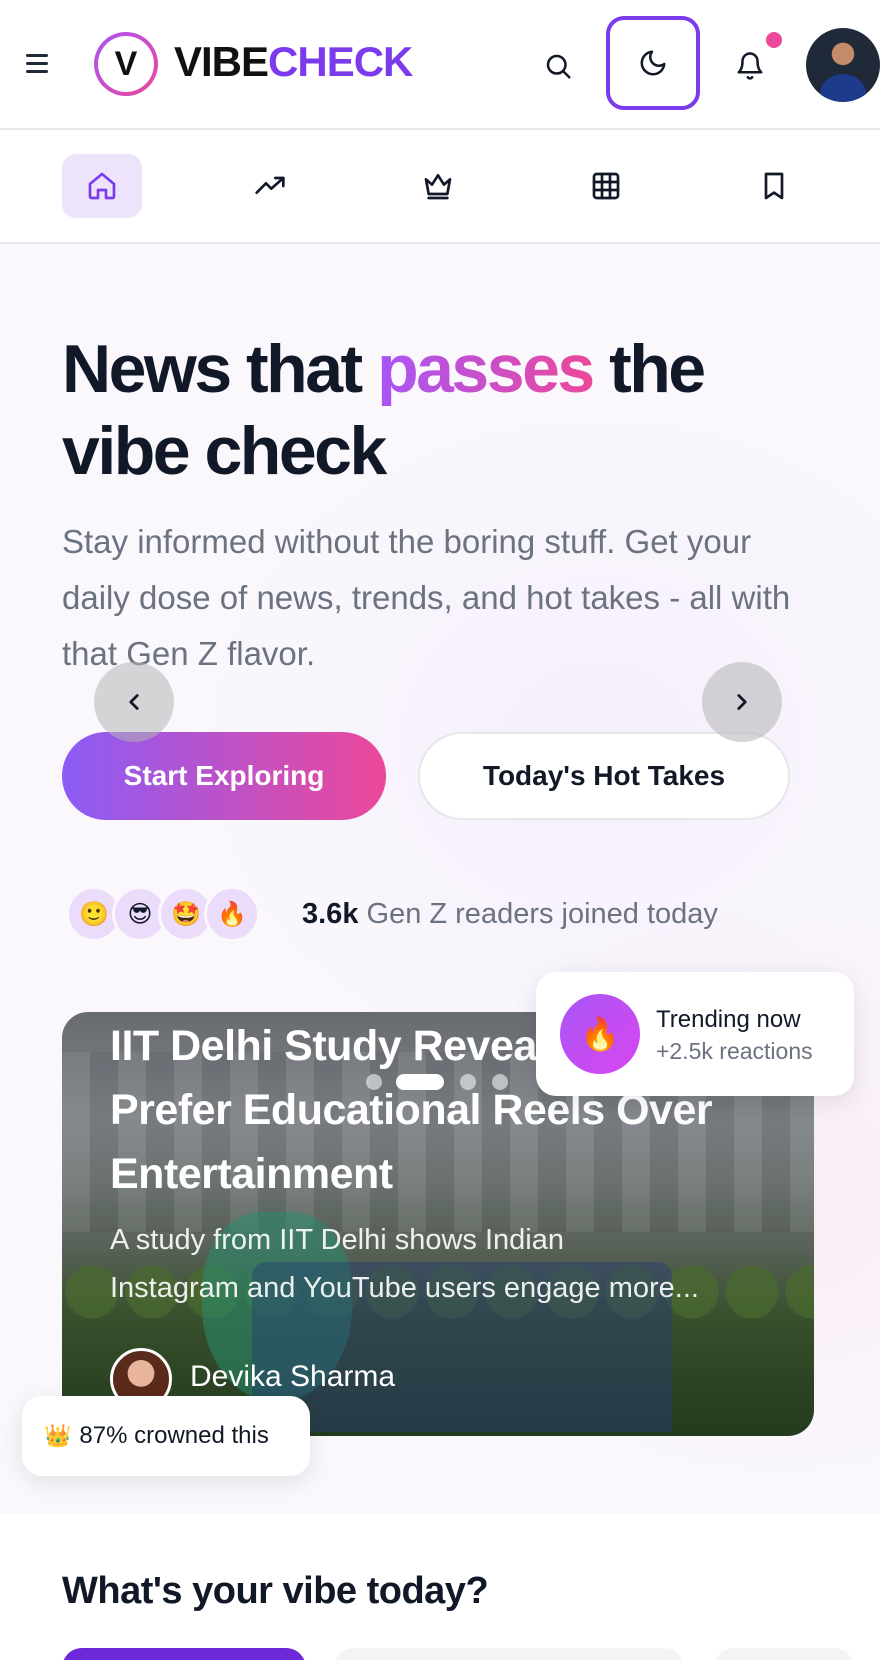 This screenshot has width=880, height=1660. I want to click on vibe-section-title: What's your vibe today?, so click(275, 1591).